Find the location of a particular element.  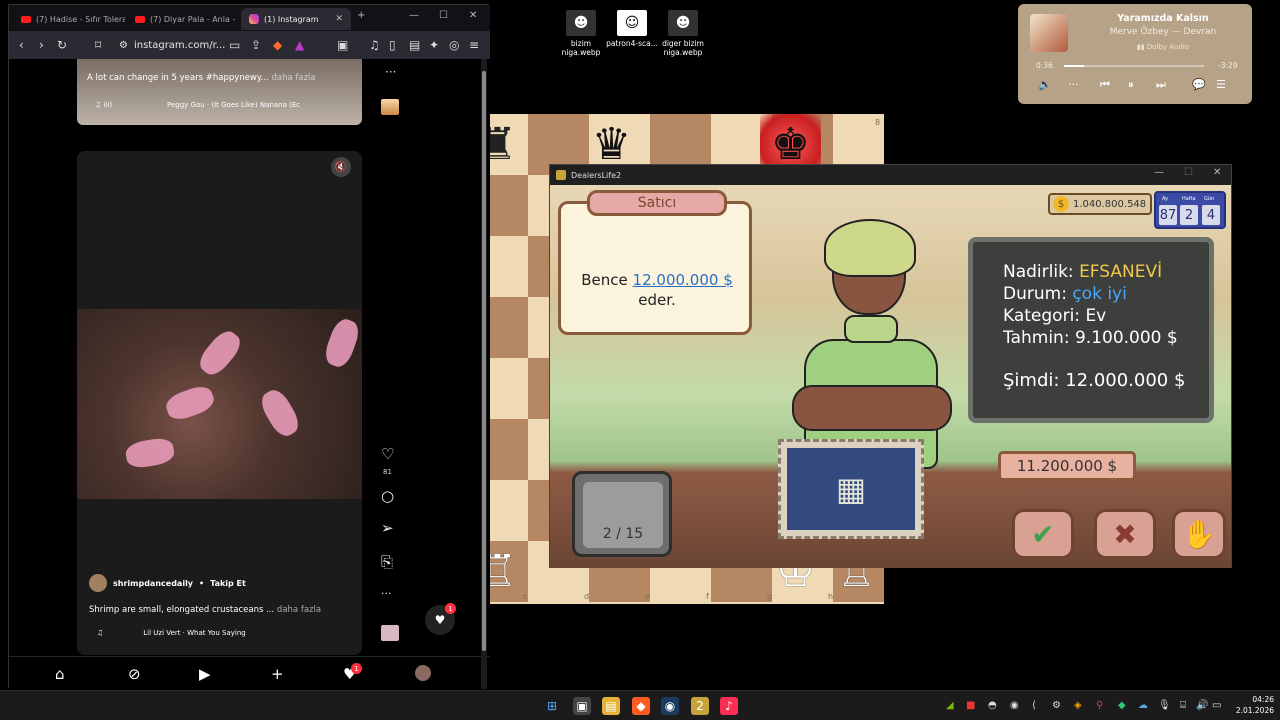

lyrics-icon: 💬 is located at coordinates (1199, 84).